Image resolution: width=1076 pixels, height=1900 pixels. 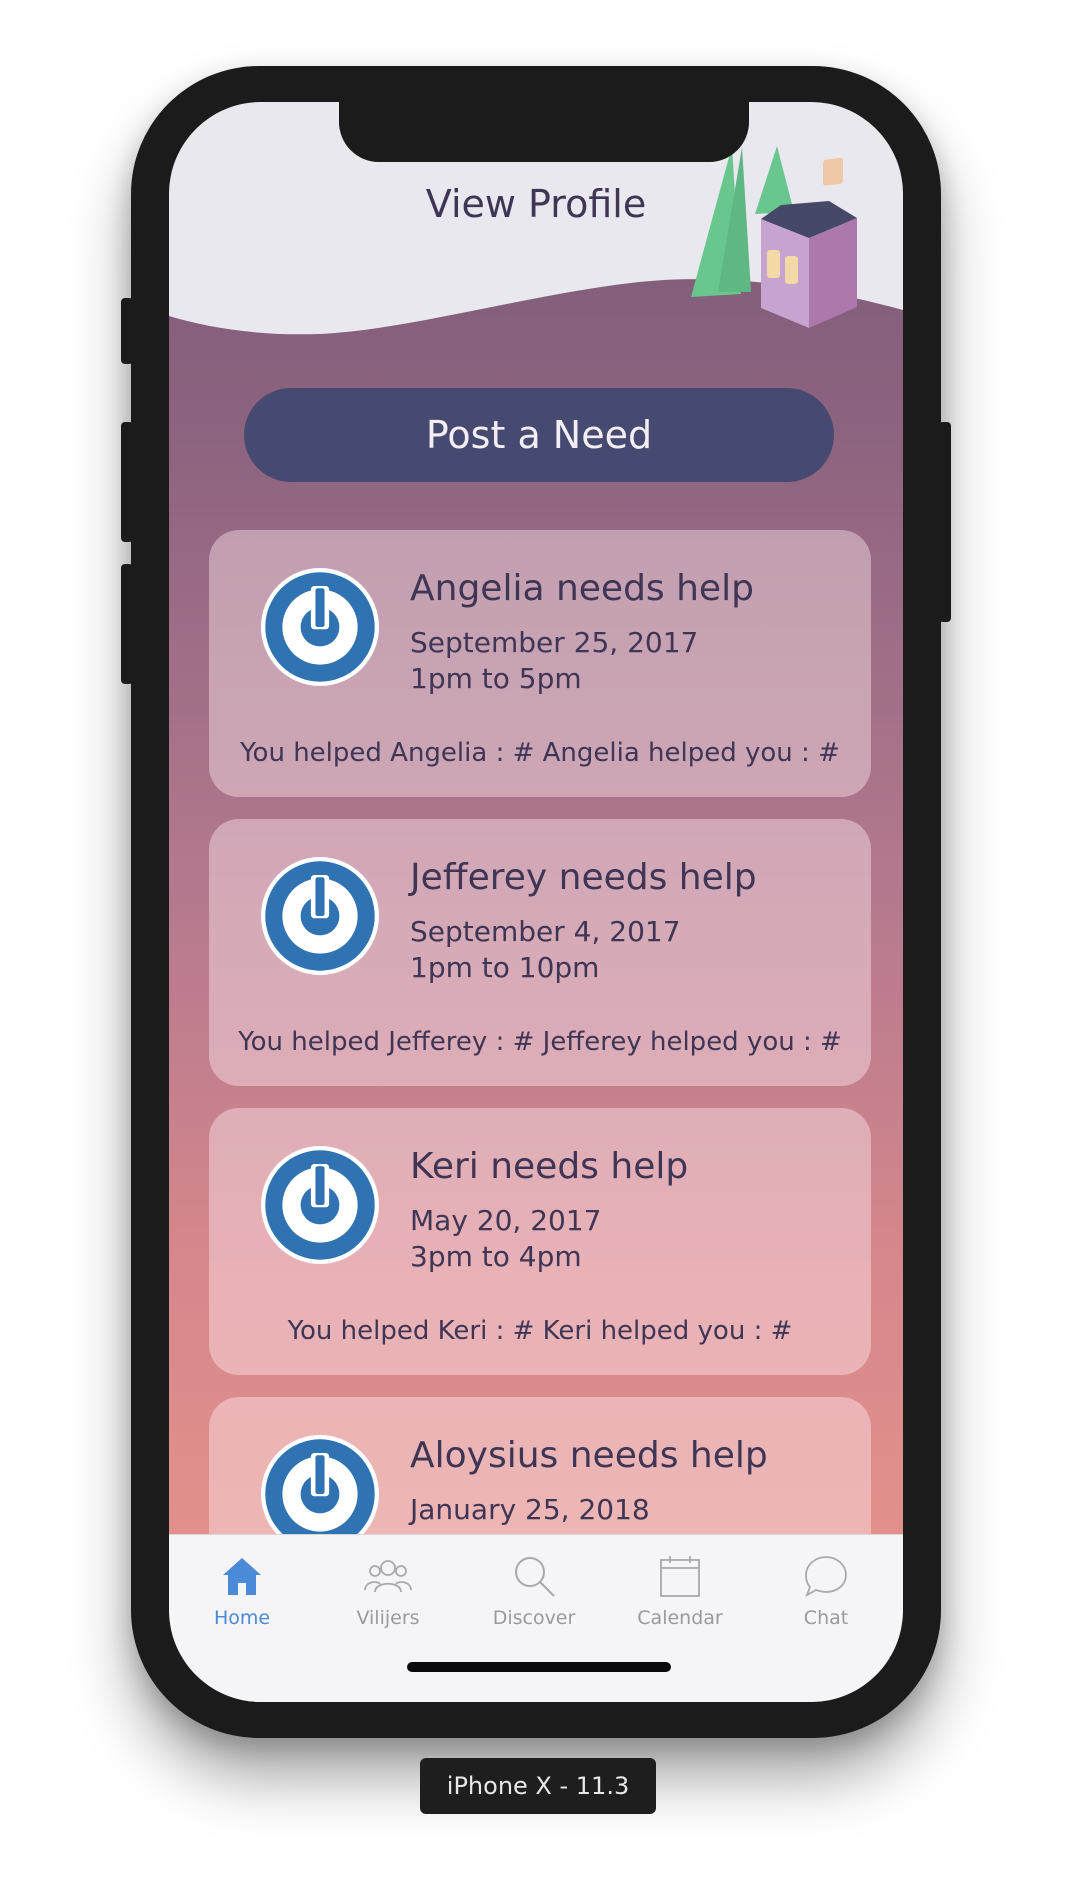 What do you see at coordinates (539, 435) in the screenshot?
I see `post-need-button: Post a Need` at bounding box center [539, 435].